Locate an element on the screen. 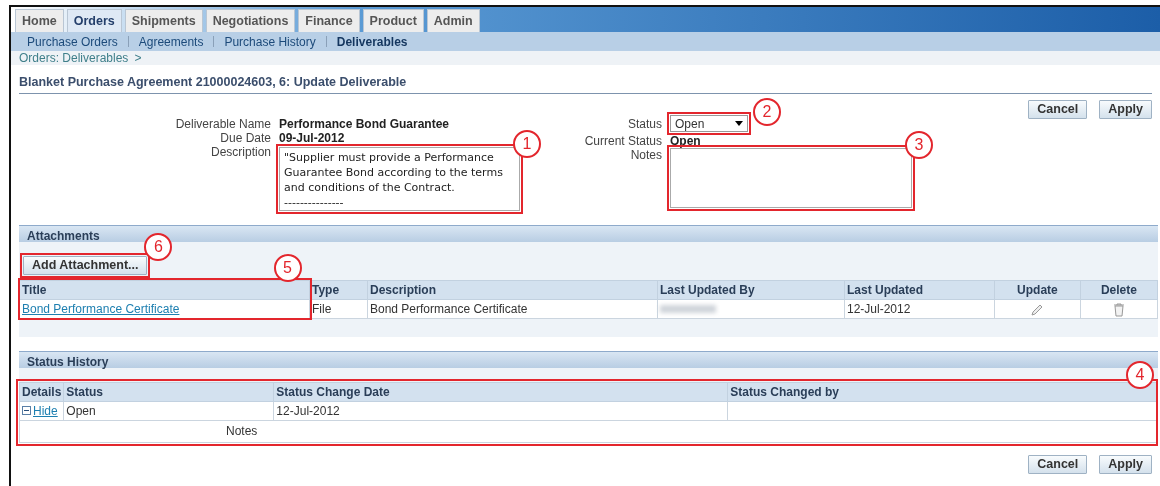 The width and height of the screenshot is (1160, 486). field-label: Status is located at coordinates (644, 124).